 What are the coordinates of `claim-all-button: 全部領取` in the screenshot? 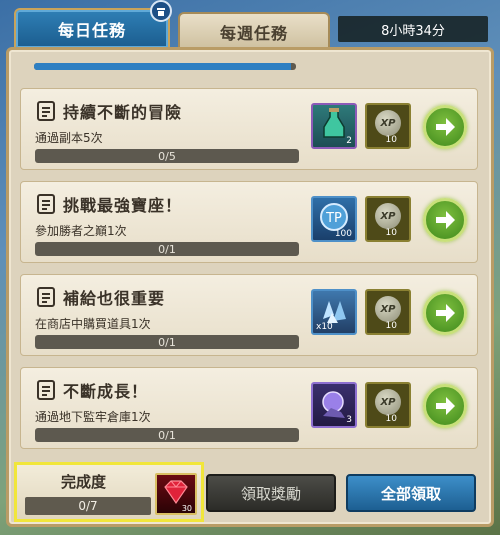 It's located at (411, 493).